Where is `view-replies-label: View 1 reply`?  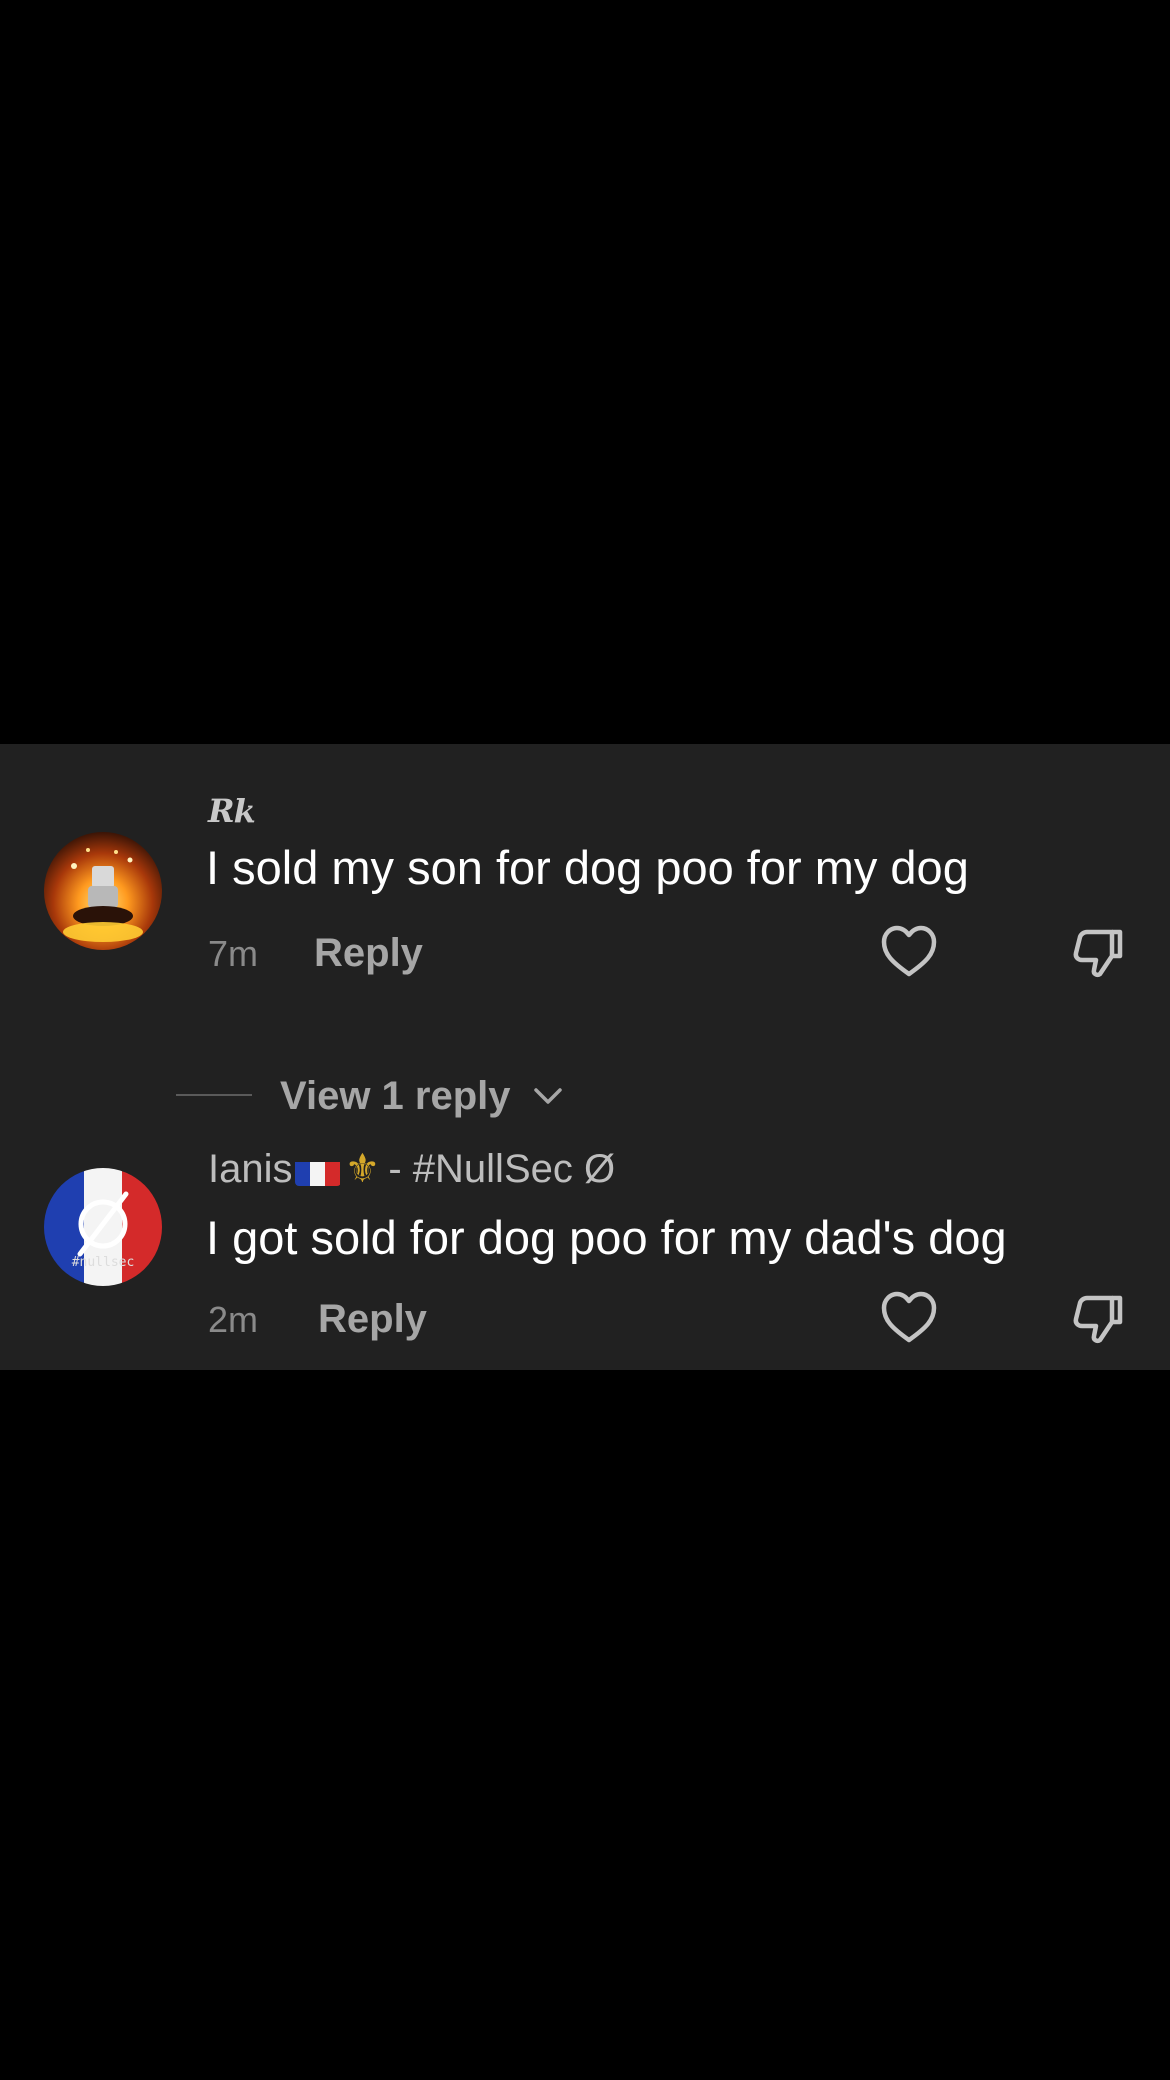
view-replies-label: View 1 reply is located at coordinates (395, 1096).